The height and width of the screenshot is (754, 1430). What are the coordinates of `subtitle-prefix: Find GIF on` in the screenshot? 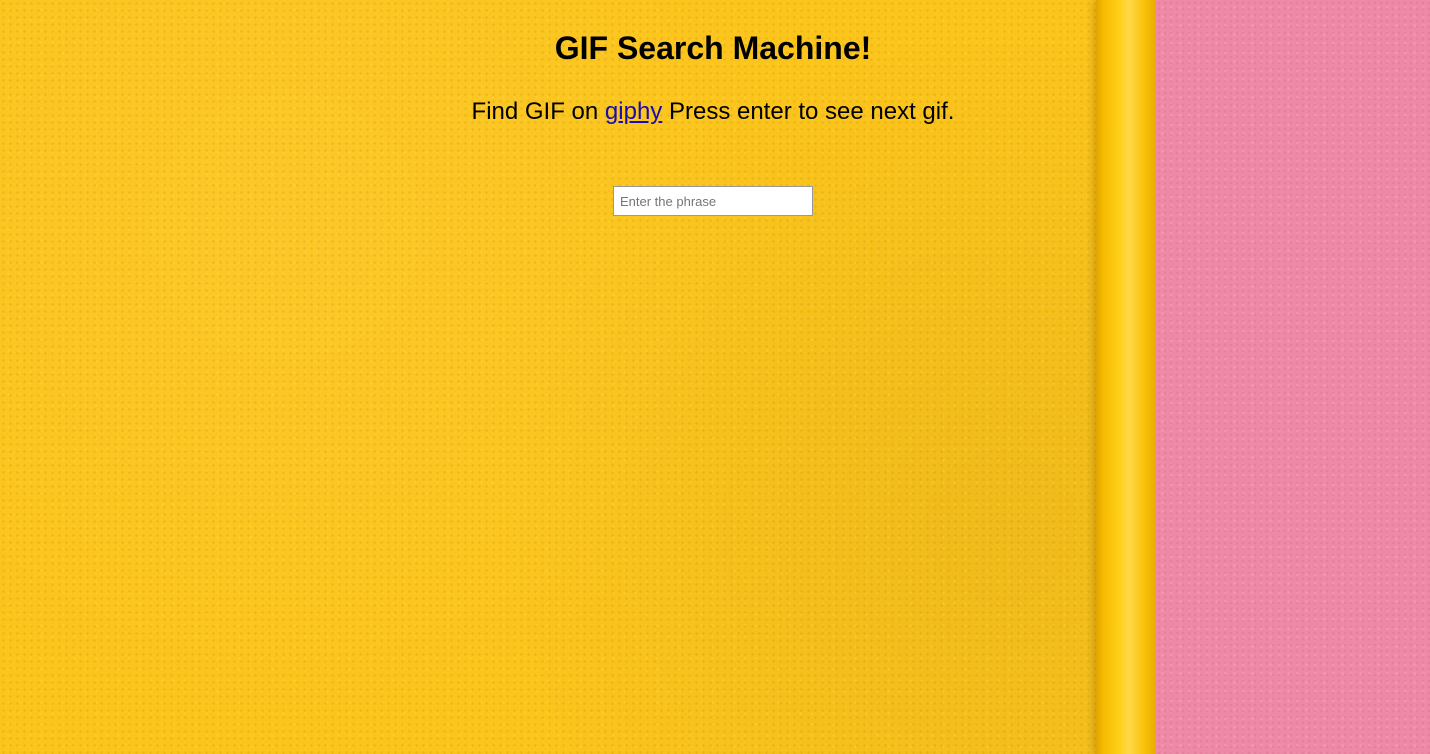 It's located at (538, 111).